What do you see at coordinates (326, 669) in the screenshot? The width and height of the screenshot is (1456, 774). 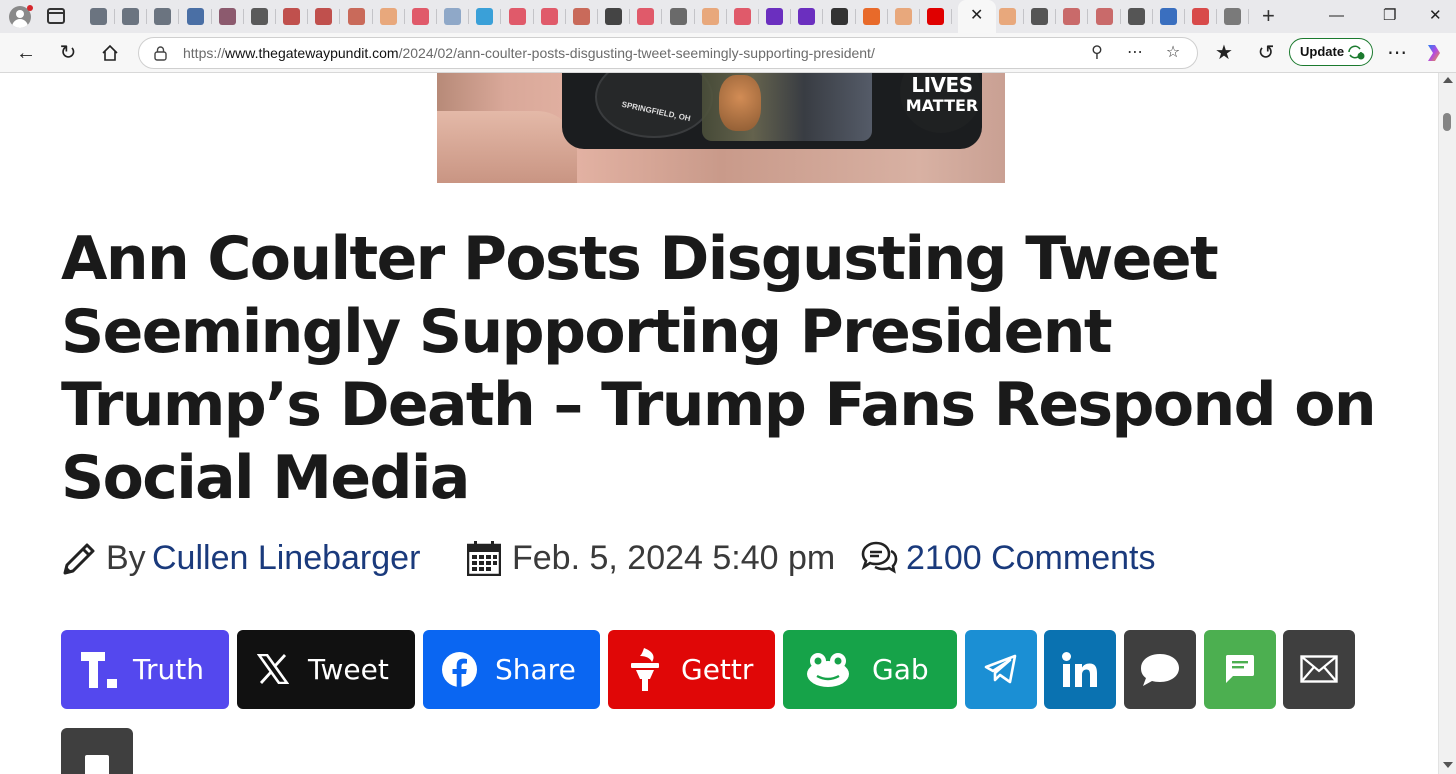 I see `share-tweet-button: Tweet` at bounding box center [326, 669].